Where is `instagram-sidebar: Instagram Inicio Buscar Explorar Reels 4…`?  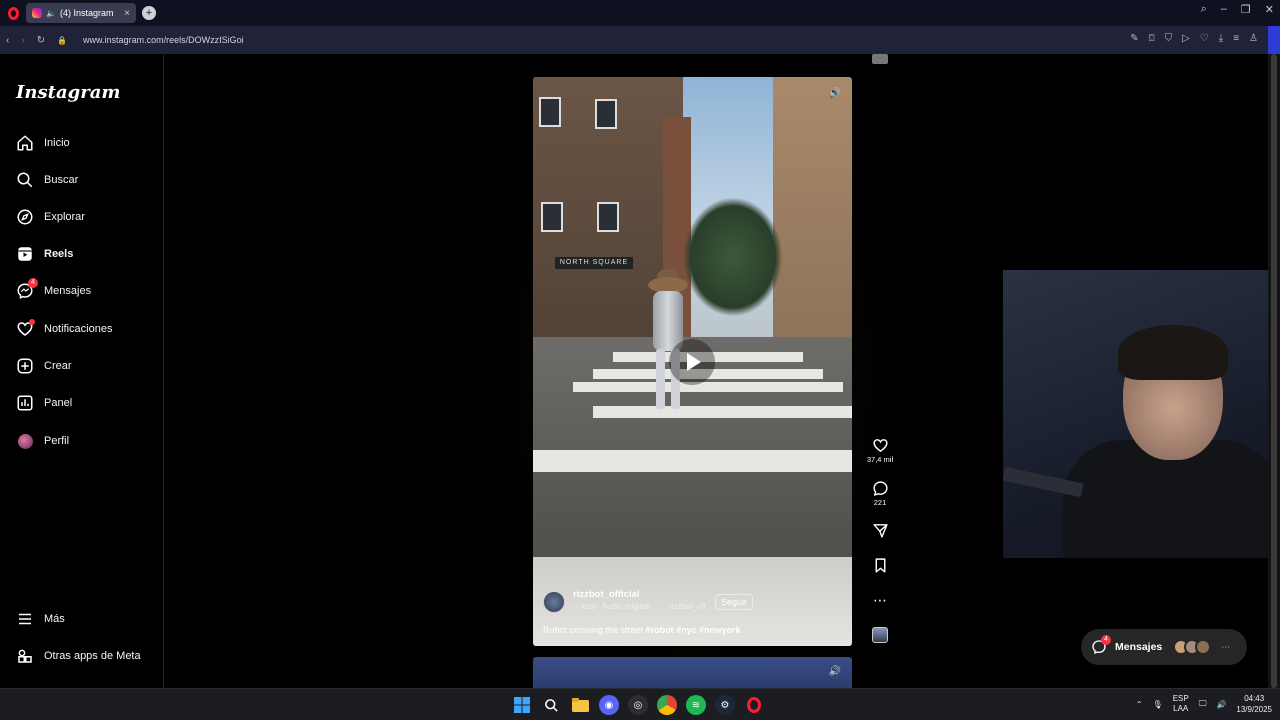 instagram-sidebar: Instagram Inicio Buscar Explorar Reels 4… is located at coordinates (82, 371).